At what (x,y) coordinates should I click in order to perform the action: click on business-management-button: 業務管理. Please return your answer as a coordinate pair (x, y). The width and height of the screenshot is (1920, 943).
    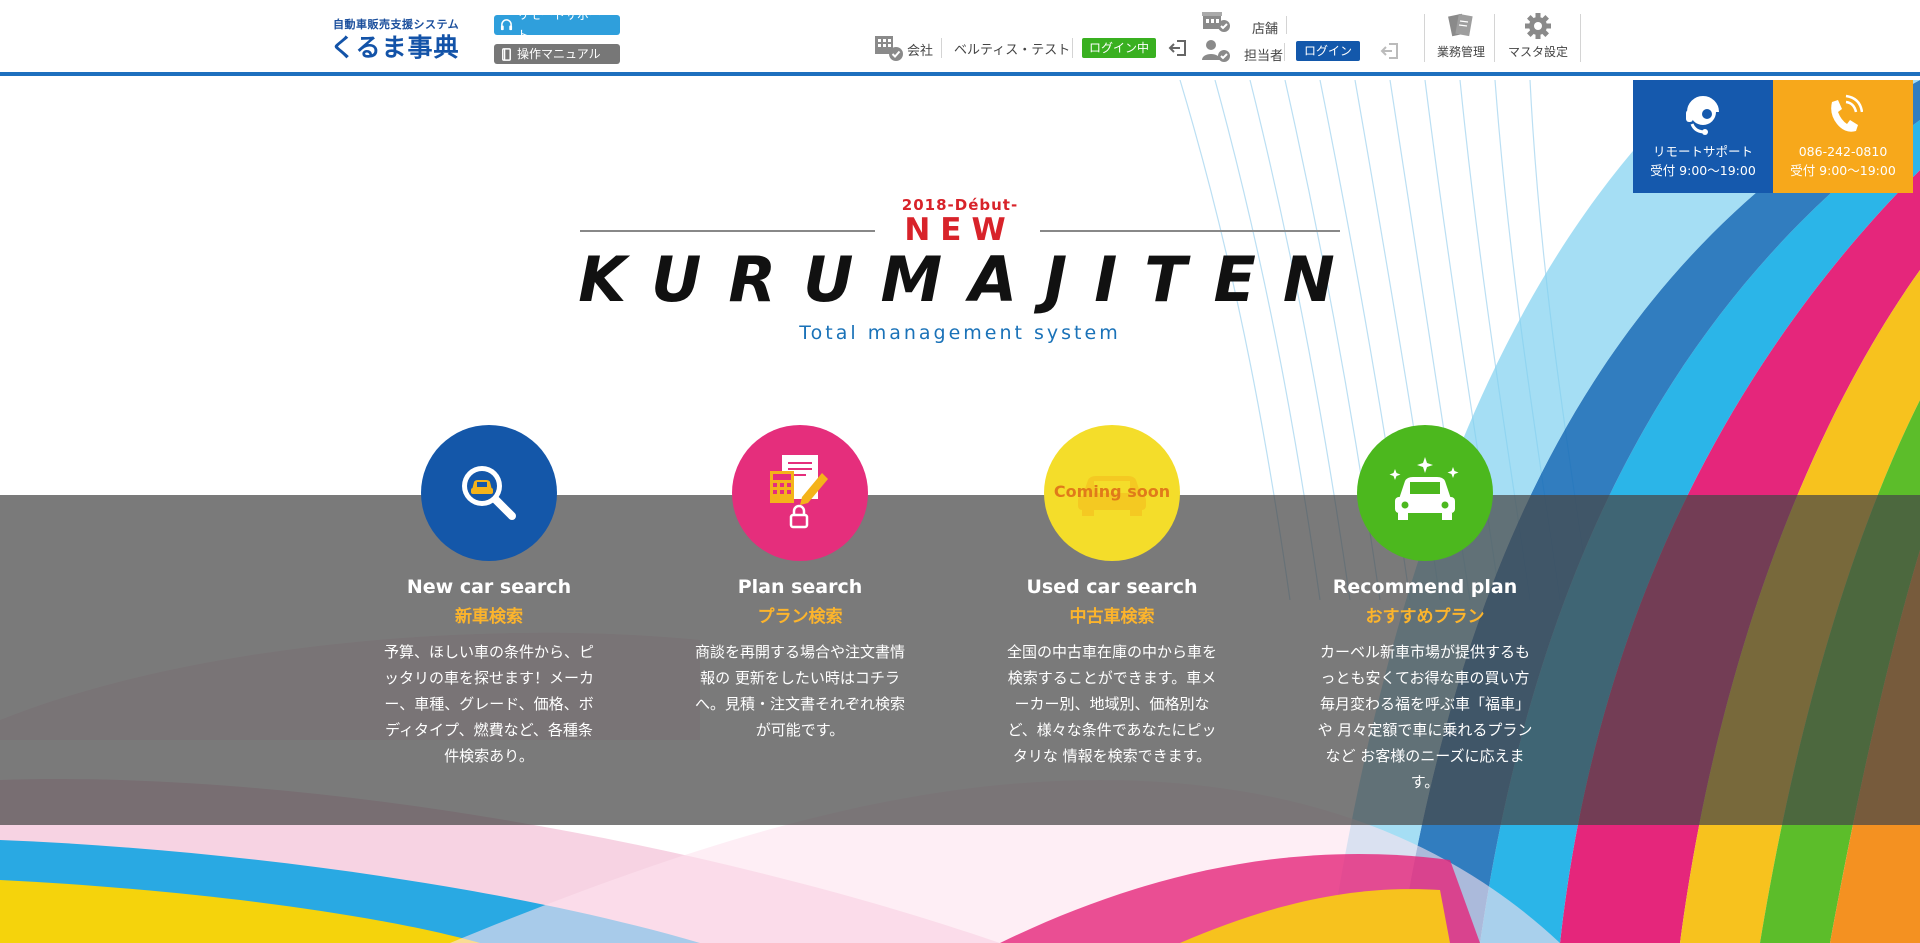
    Looking at the image, I should click on (1461, 37).